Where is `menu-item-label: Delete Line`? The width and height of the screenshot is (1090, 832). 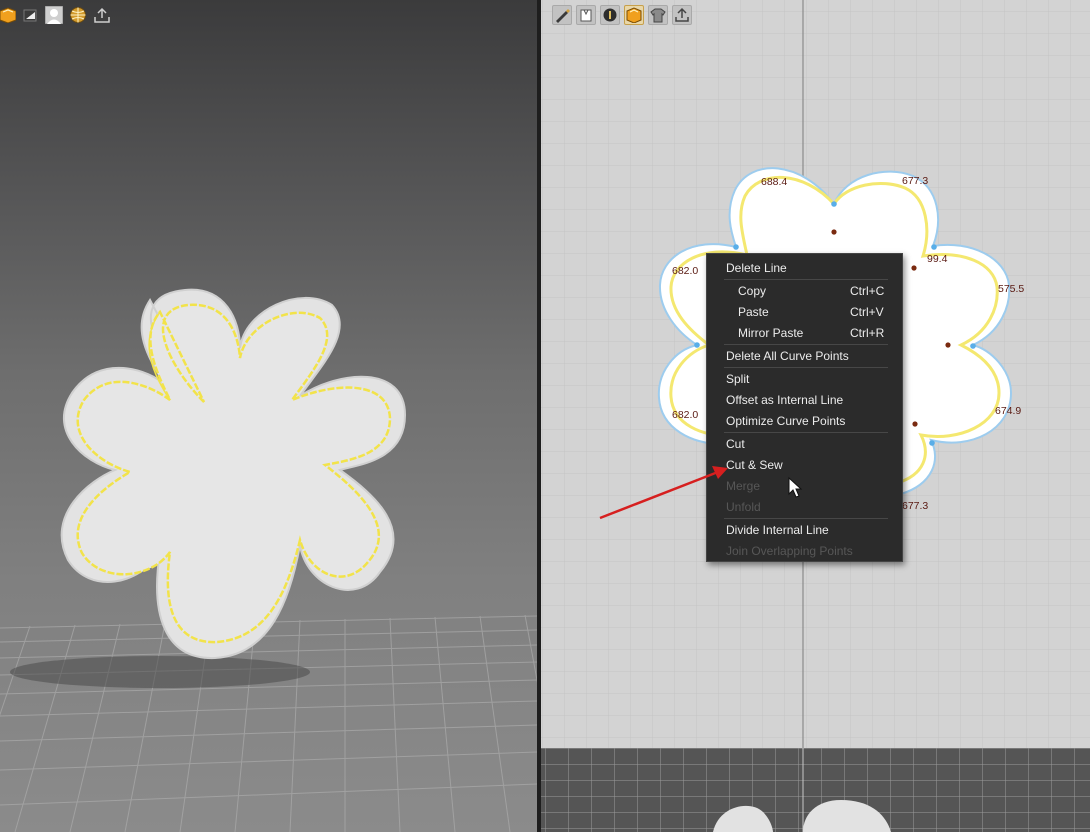 menu-item-label: Delete Line is located at coordinates (756, 268).